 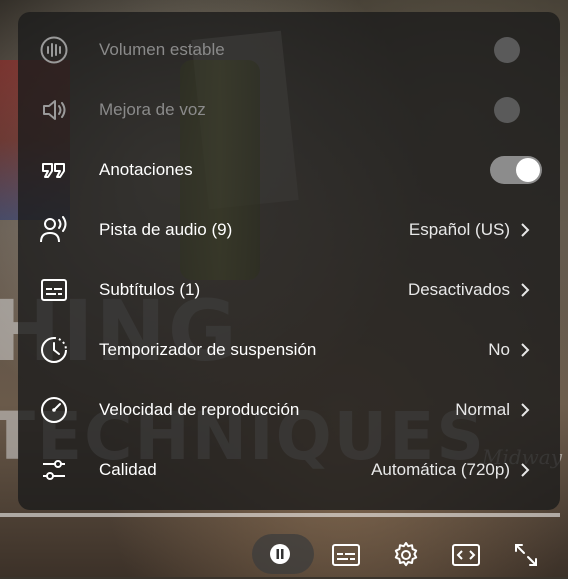 What do you see at coordinates (459, 229) in the screenshot?
I see `settings-item-value: Español (US)` at bounding box center [459, 229].